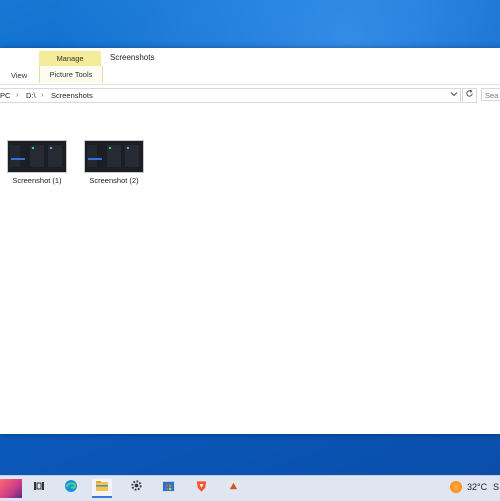 The width and height of the screenshot is (500, 501). What do you see at coordinates (477, 487) in the screenshot?
I see `weather-temperature: 32°C` at bounding box center [477, 487].